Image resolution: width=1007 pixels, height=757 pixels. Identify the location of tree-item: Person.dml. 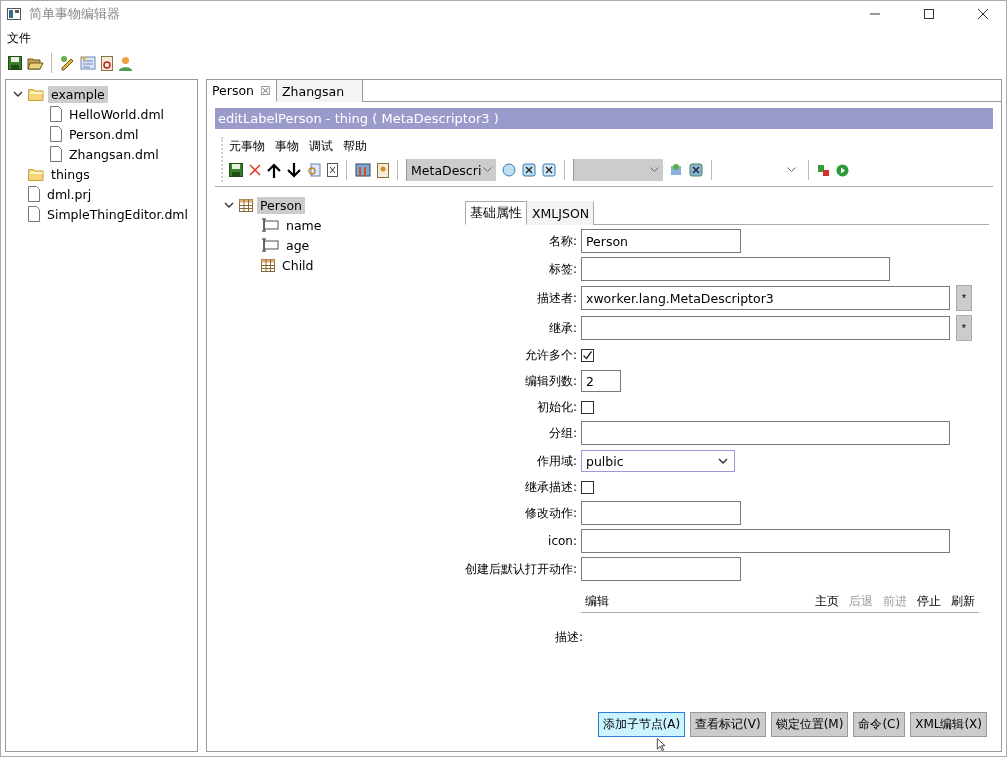
(104, 134).